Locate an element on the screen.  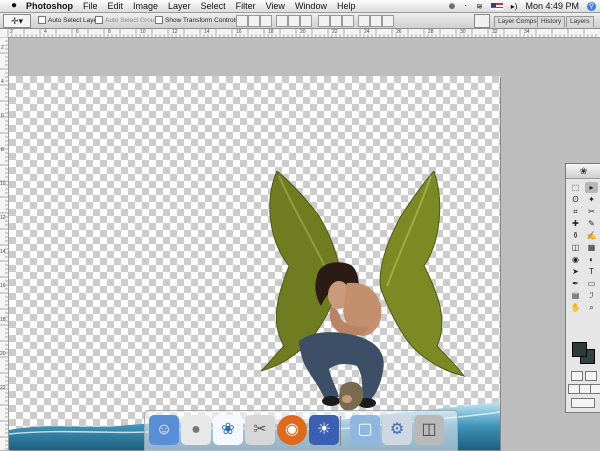
tool-preset-picker: ✛▾ is located at coordinates (17, 21).